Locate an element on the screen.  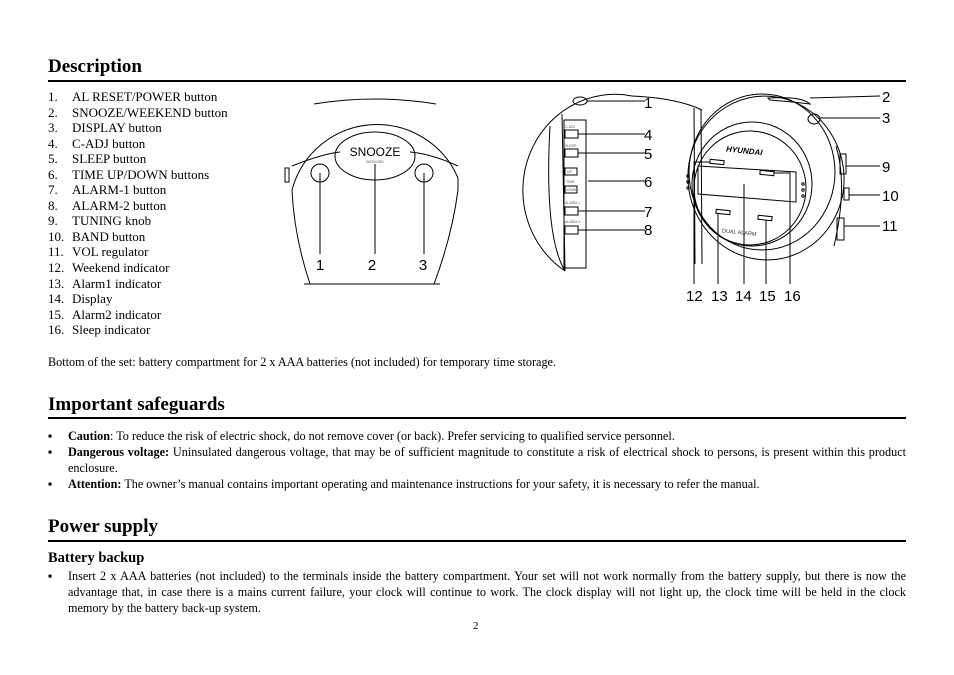
alarm2-button is located at coordinates (571, 230).